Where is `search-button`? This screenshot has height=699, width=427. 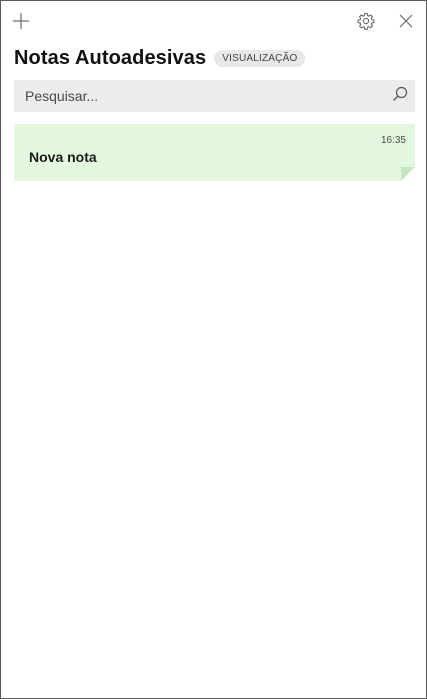 search-button is located at coordinates (400, 96).